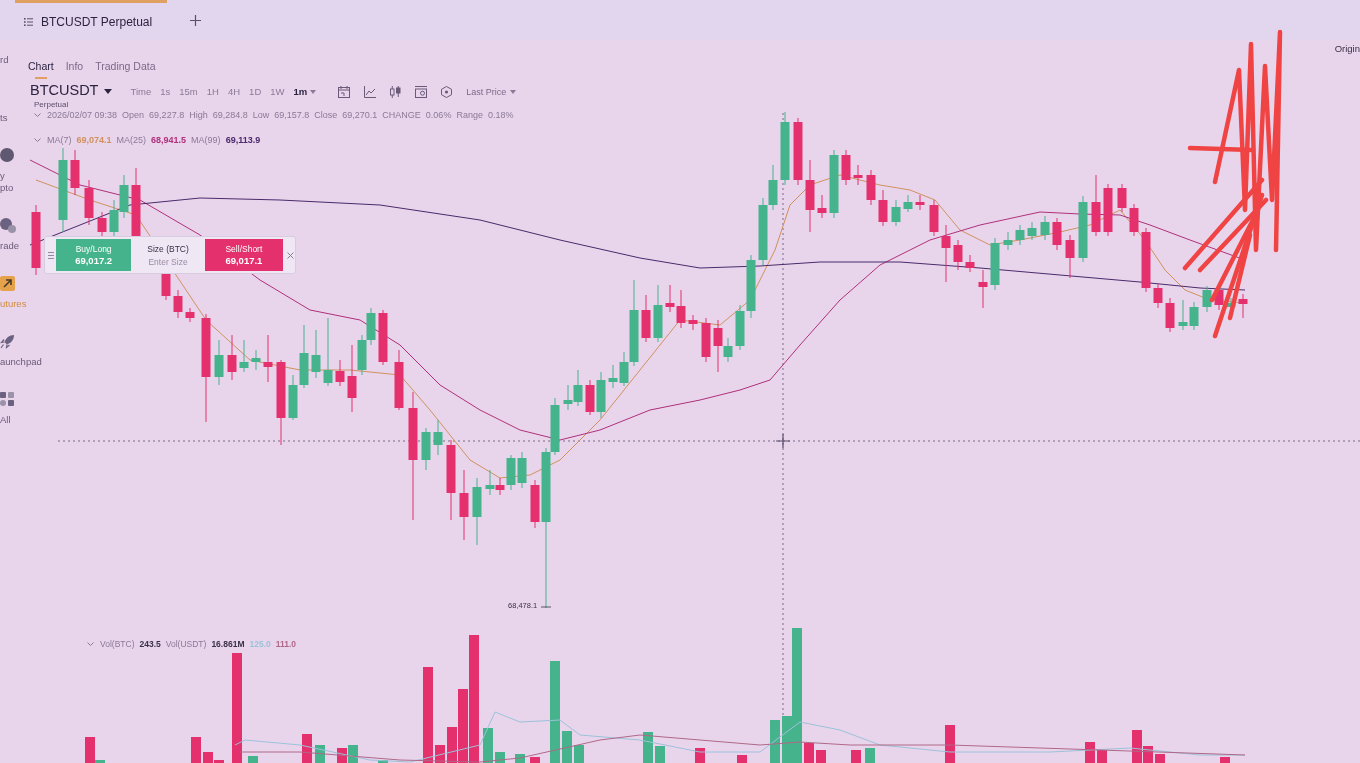 Image resolution: width=1360 pixels, height=763 pixels. What do you see at coordinates (4, 60) in the screenshot?
I see `sidebar-item: rd` at bounding box center [4, 60].